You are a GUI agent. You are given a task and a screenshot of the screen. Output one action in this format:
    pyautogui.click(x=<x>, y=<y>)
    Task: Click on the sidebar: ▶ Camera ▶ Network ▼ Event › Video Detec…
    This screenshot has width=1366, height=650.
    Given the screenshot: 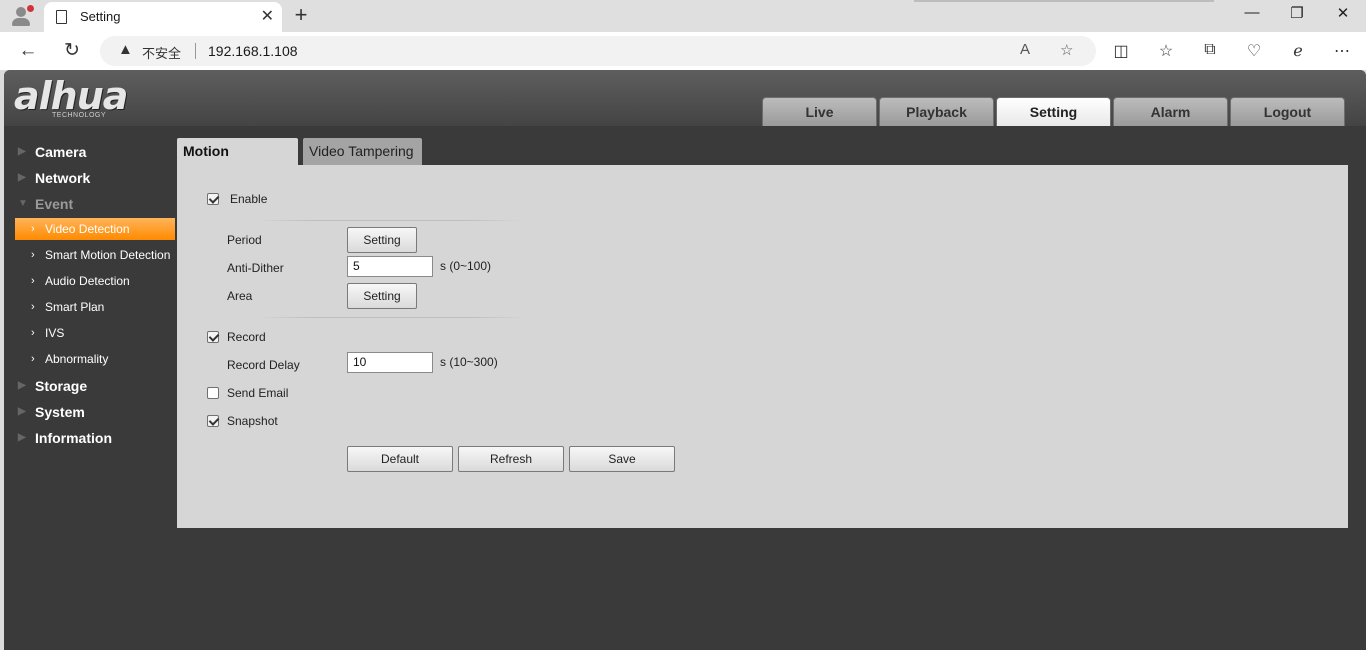 What is the action you would take?
    pyautogui.click(x=90, y=388)
    